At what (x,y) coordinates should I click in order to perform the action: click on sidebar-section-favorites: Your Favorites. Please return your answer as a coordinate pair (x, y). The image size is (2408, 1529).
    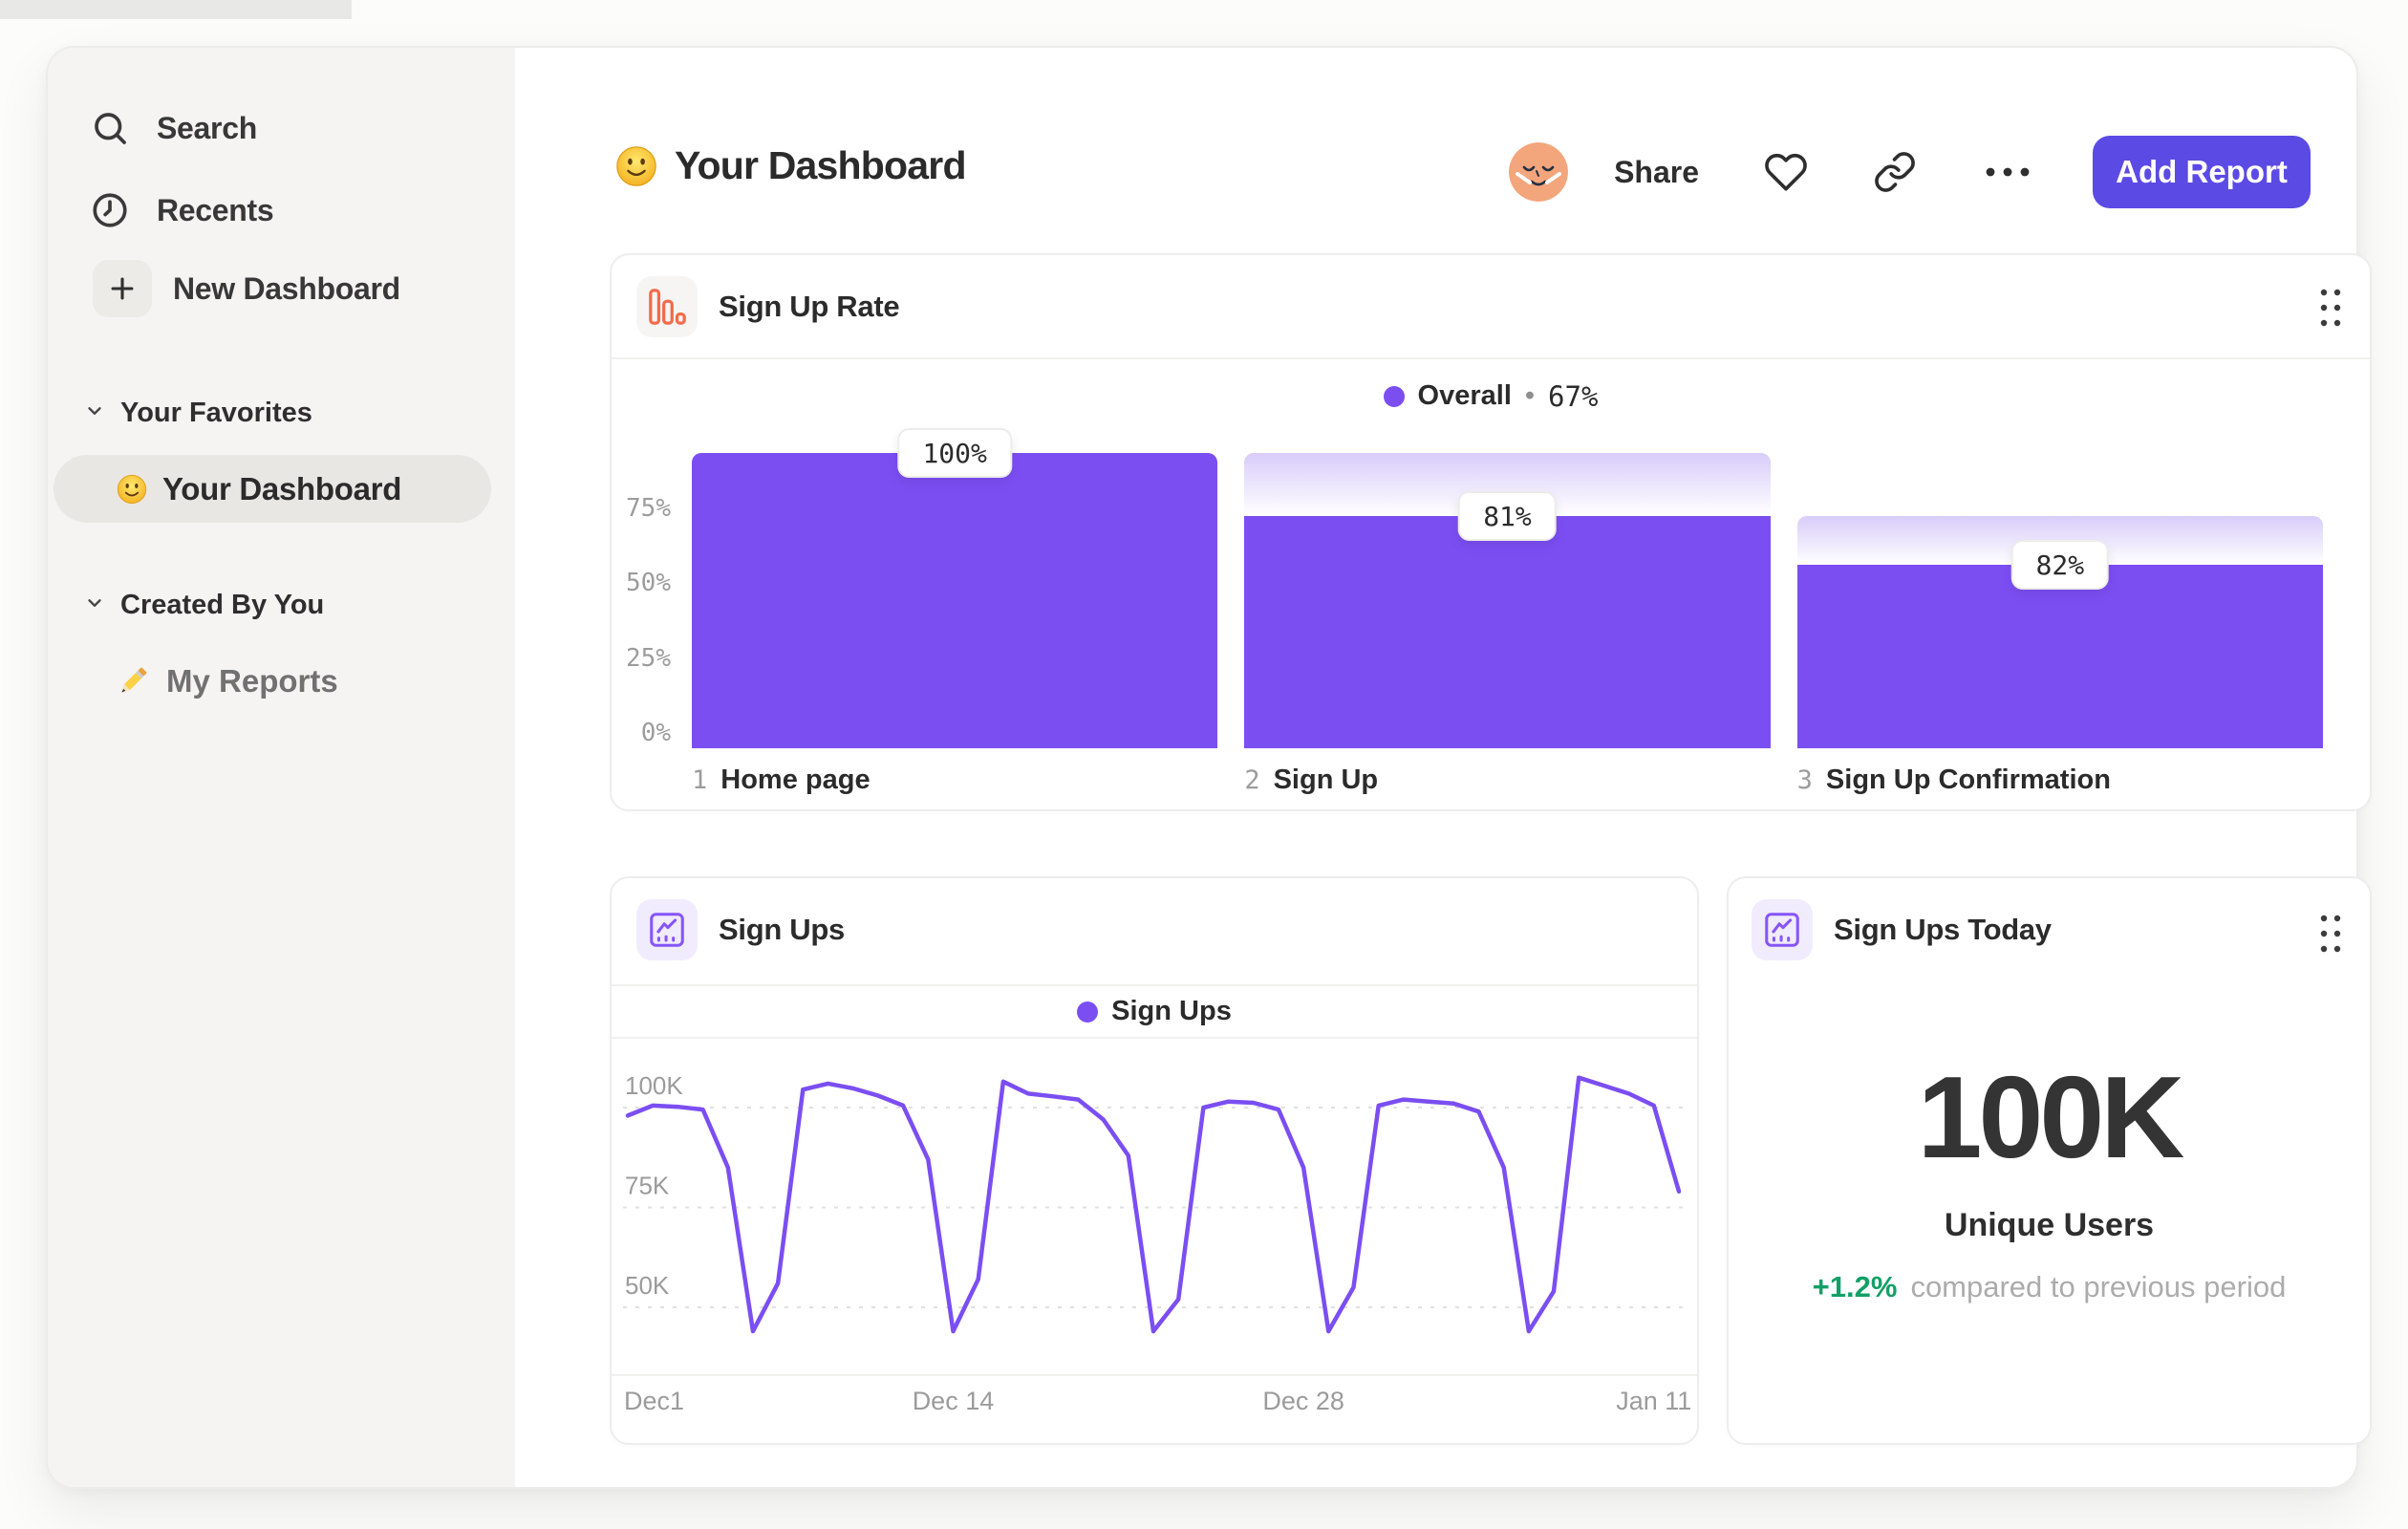
    Looking at the image, I should click on (198, 413).